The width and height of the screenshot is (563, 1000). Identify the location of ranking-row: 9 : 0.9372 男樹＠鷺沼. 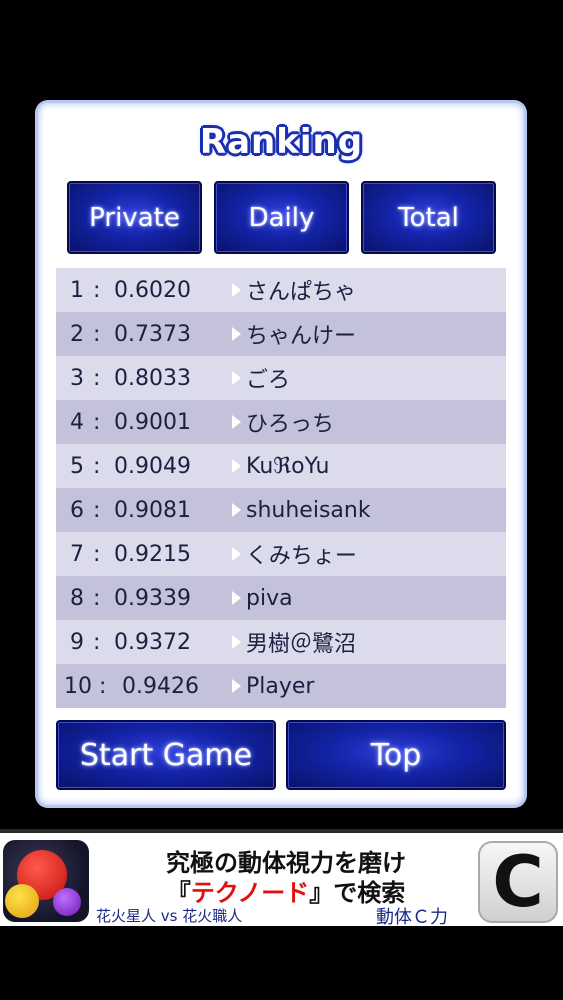
(281, 642).